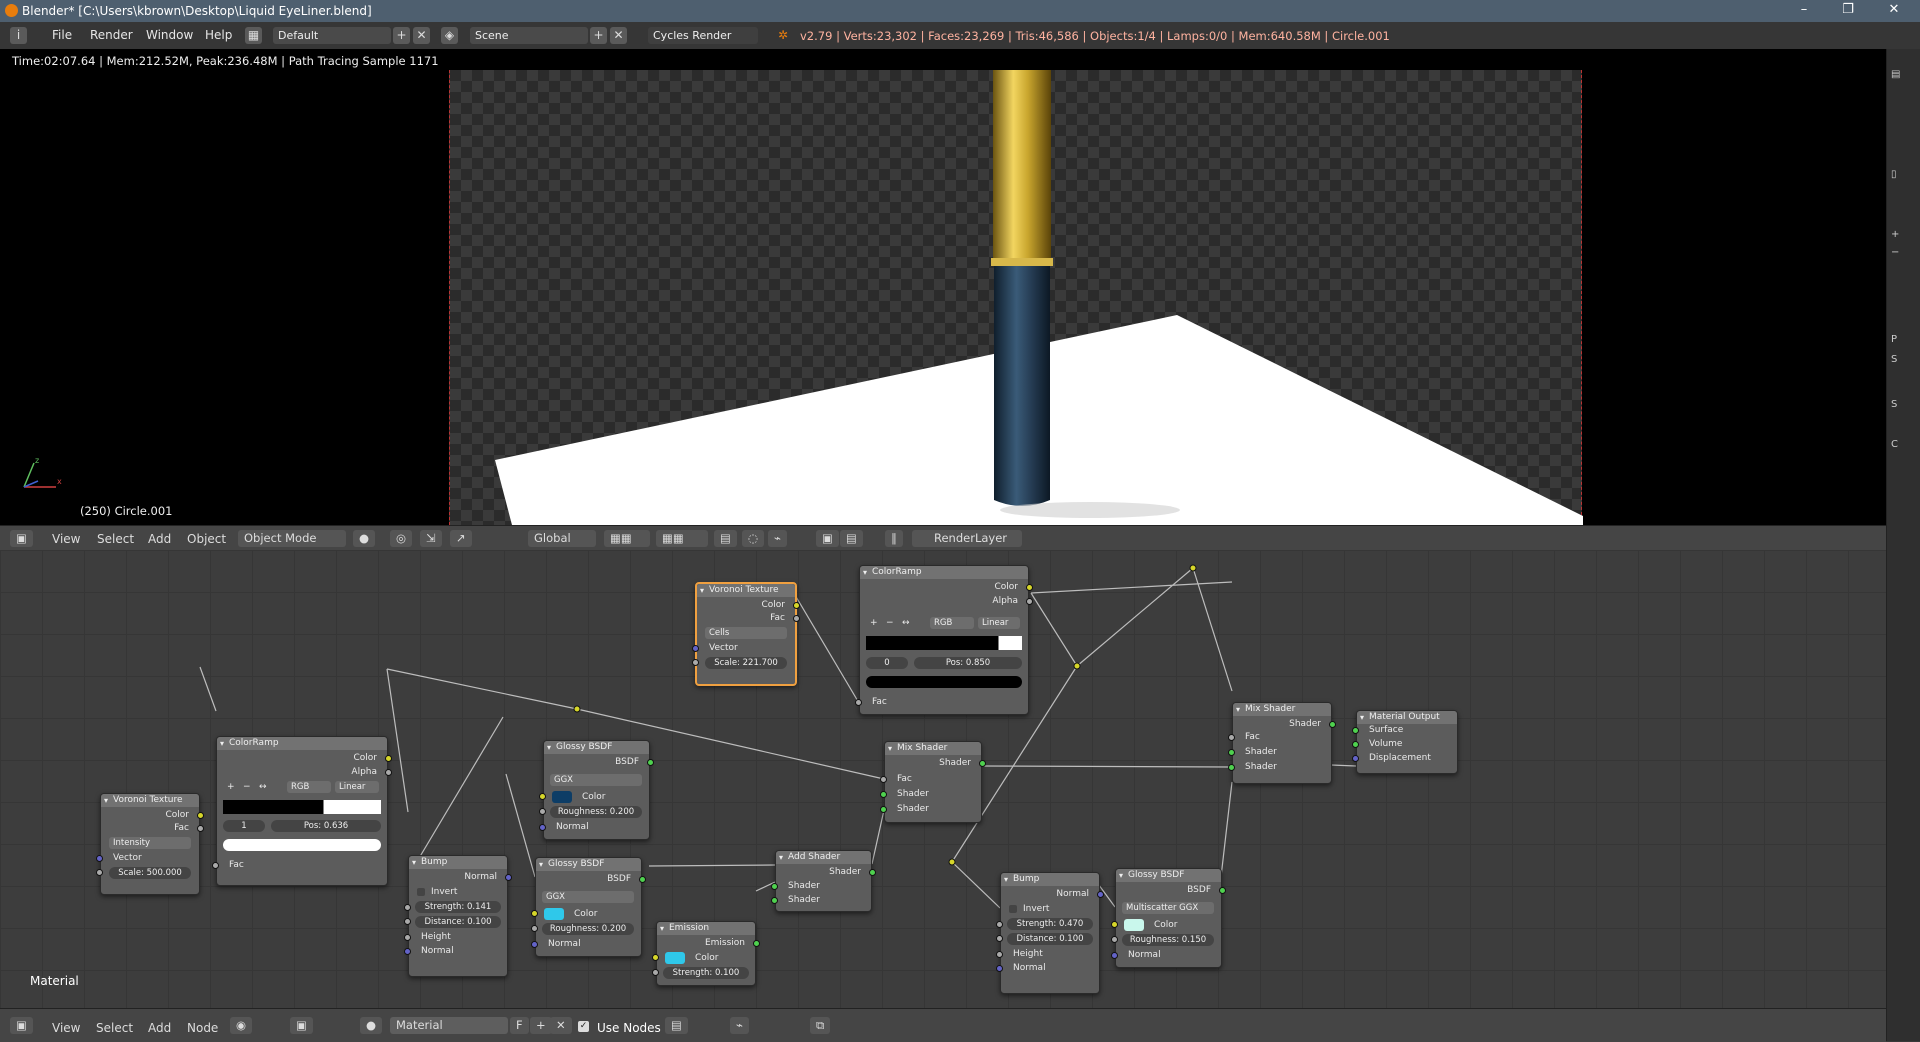 Image resolution: width=1920 pixels, height=1042 pixels. I want to click on unlink-material-button: ✕, so click(561, 1025).